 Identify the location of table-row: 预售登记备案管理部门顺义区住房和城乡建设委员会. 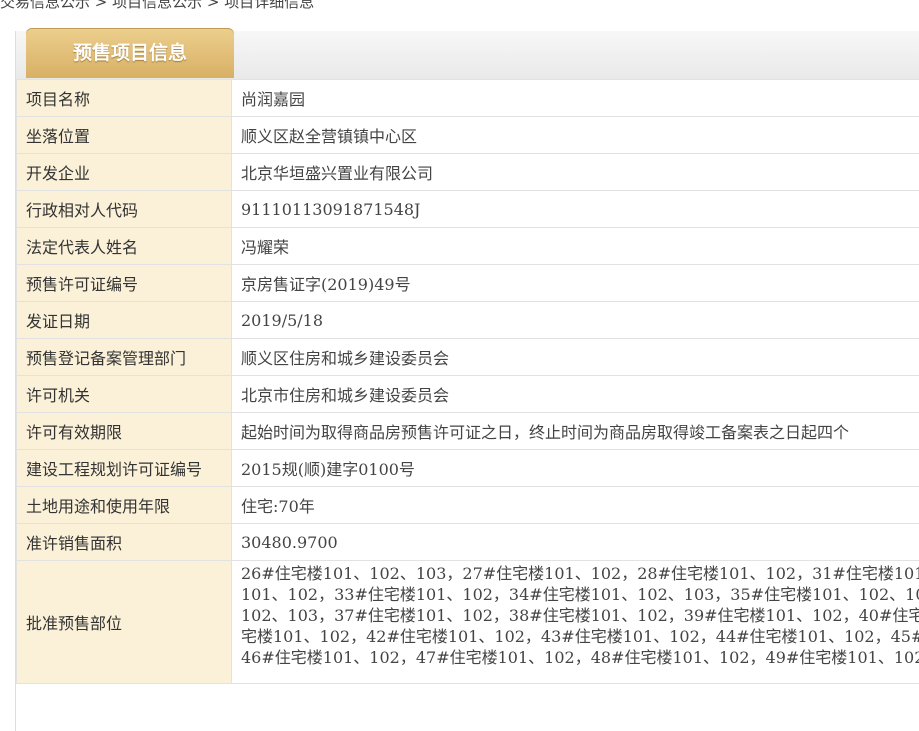
(468, 357).